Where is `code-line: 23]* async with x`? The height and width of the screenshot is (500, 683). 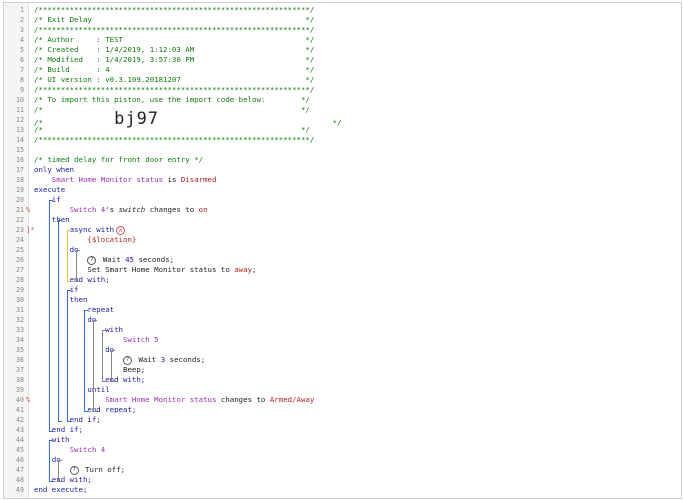
code-line: 23]* async with x is located at coordinates (342, 230).